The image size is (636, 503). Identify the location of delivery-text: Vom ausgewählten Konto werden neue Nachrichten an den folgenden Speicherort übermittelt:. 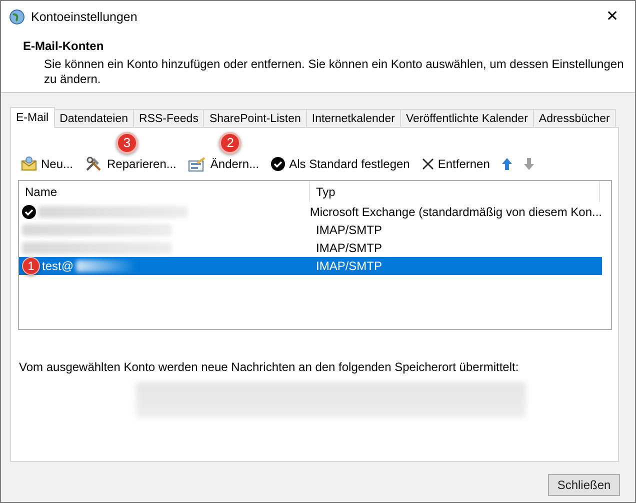
(269, 367).